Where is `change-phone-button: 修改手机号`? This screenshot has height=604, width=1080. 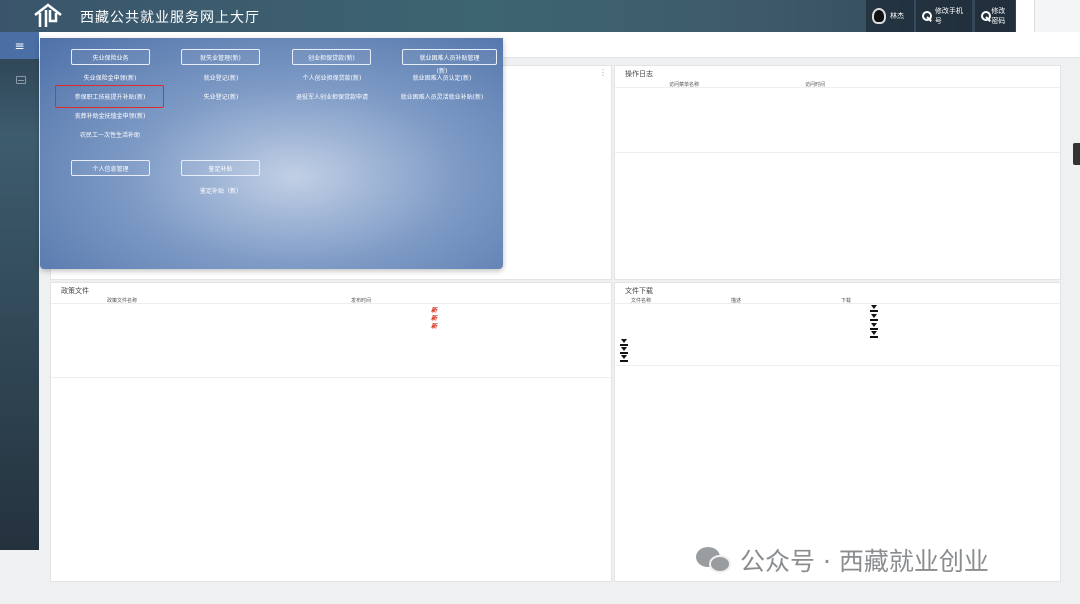
change-phone-button: 修改手机号 is located at coordinates (944, 16).